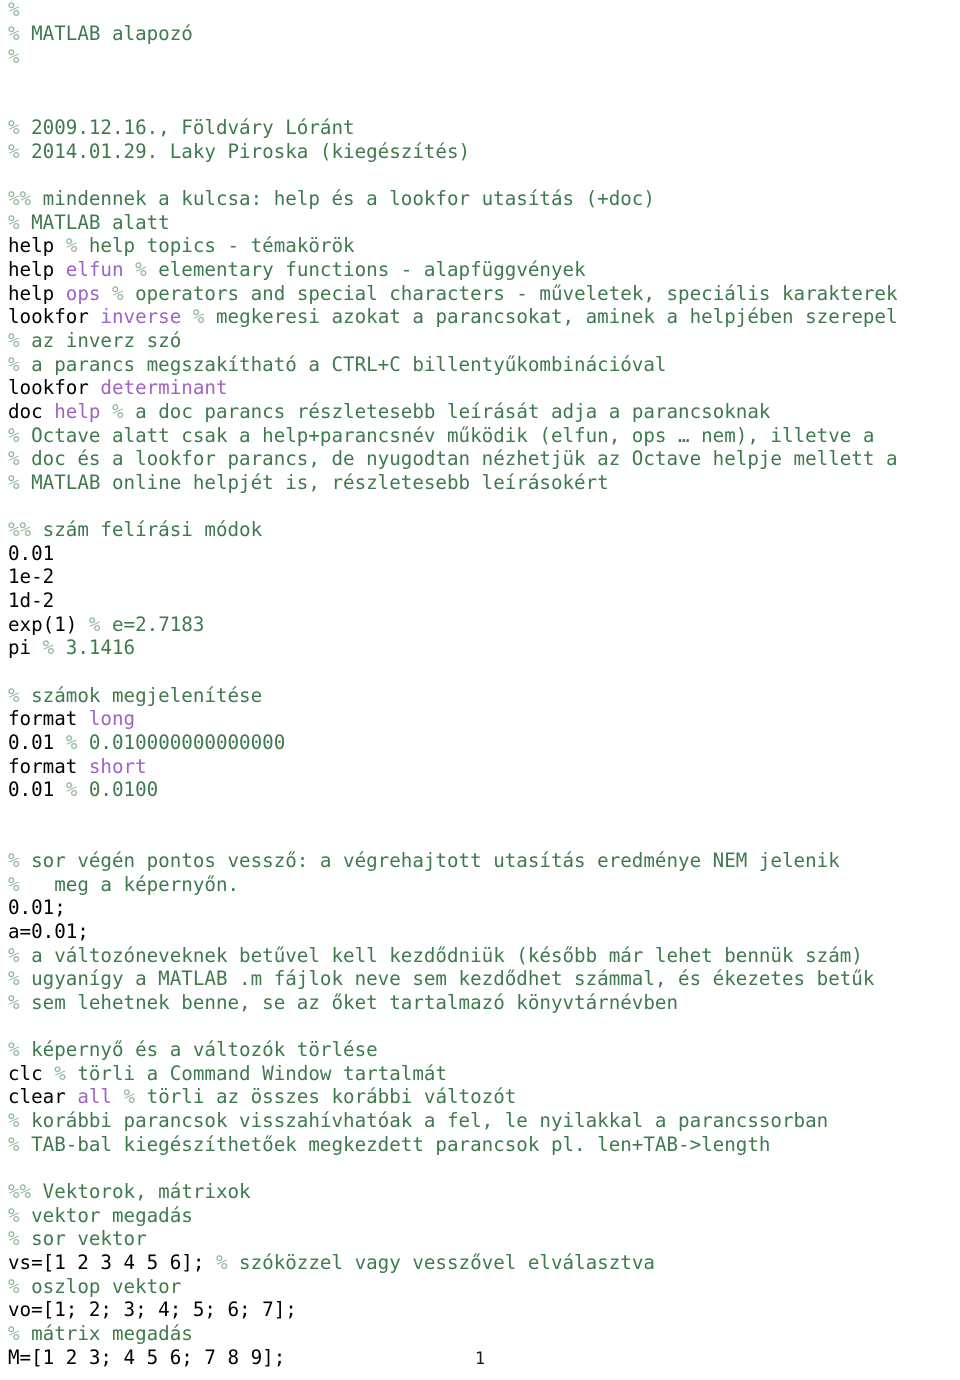 This screenshot has width=960, height=1380. I want to click on comment-text: az inverz szó, so click(100, 340).